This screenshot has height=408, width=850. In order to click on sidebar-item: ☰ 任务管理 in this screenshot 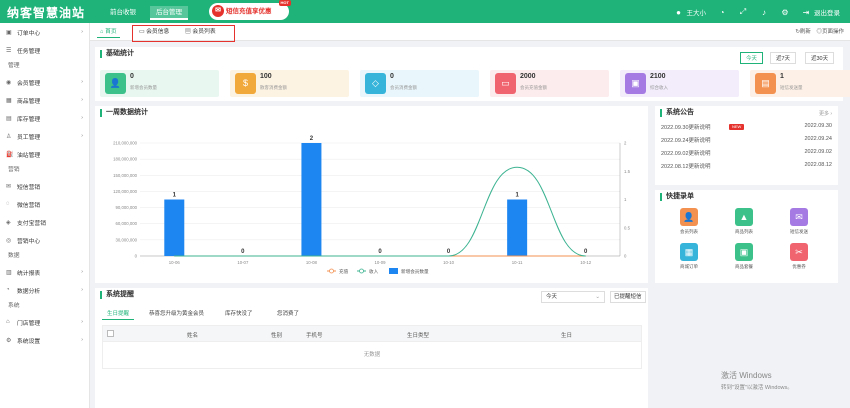, I will do `click(44, 50)`.